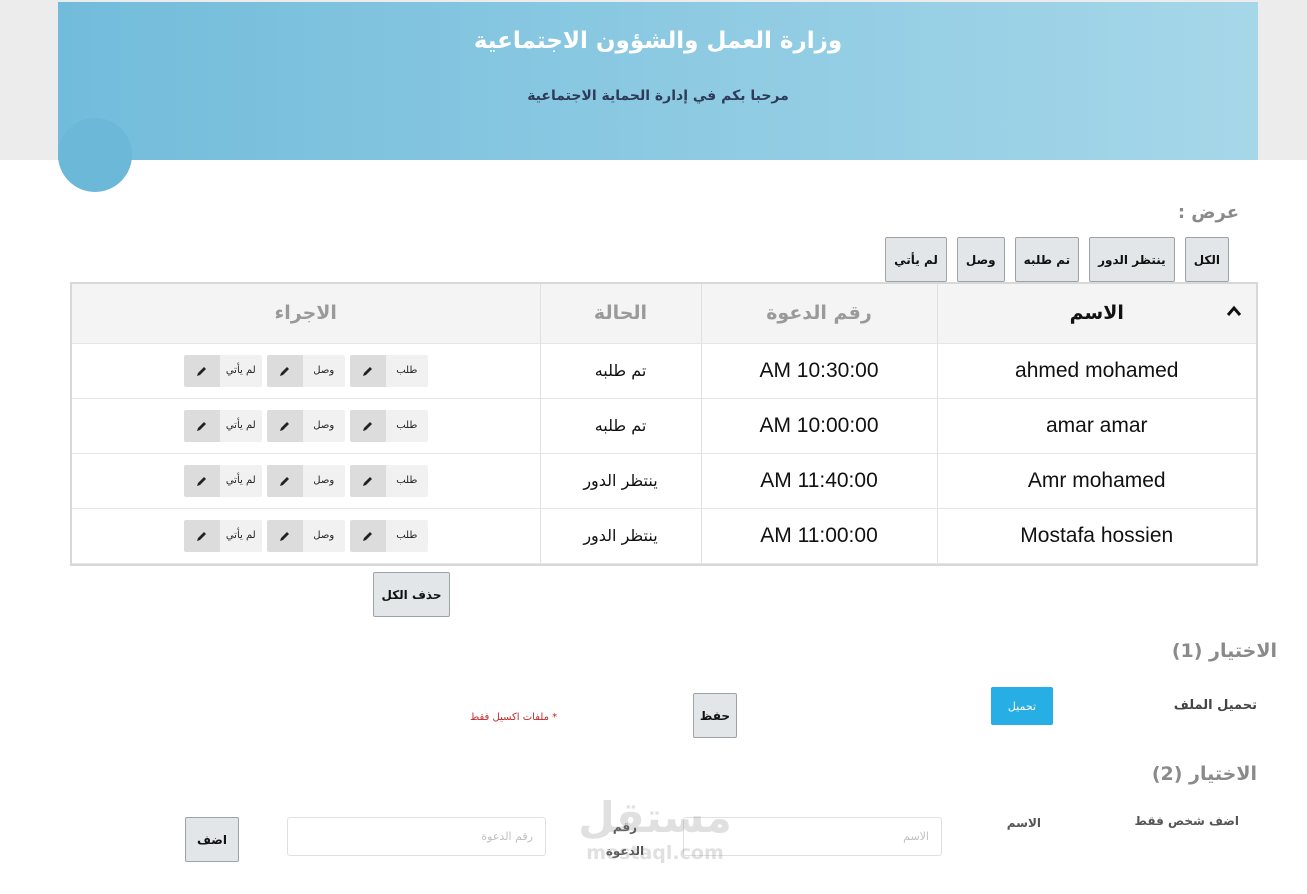 The width and height of the screenshot is (1307, 894). What do you see at coordinates (411, 594) in the screenshot?
I see `delete-all-button: حذف الكل` at bounding box center [411, 594].